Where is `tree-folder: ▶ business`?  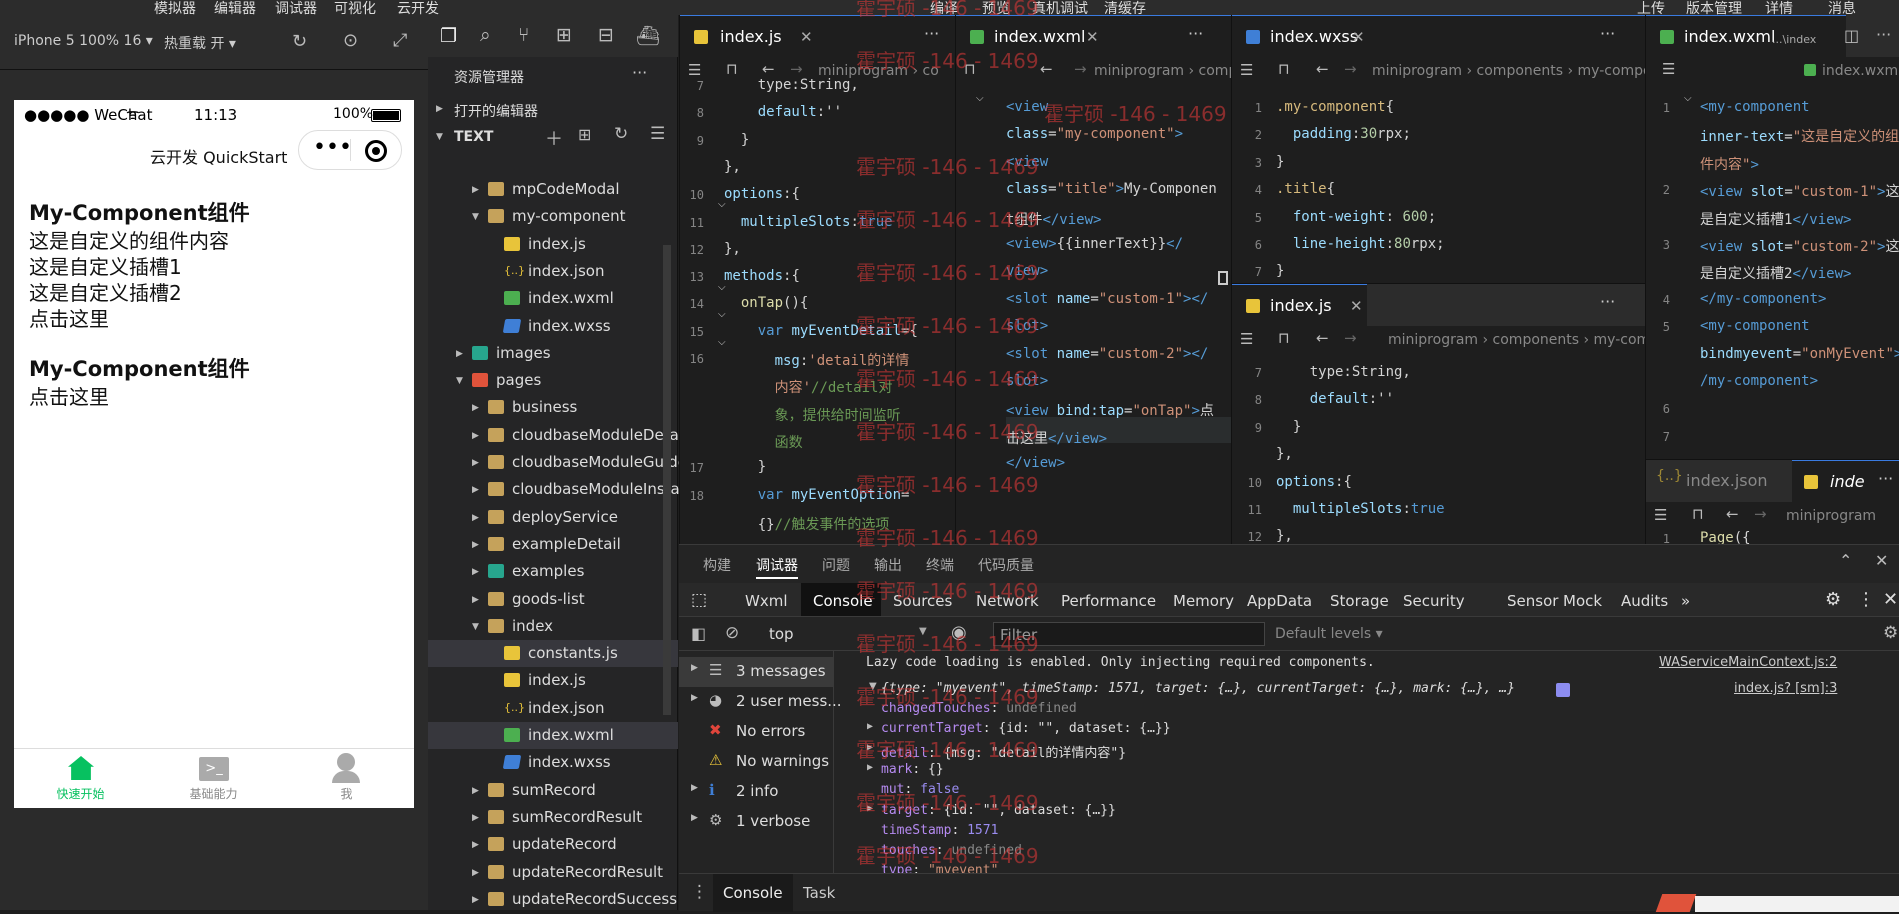
tree-folder: ▶ business is located at coordinates (553, 407).